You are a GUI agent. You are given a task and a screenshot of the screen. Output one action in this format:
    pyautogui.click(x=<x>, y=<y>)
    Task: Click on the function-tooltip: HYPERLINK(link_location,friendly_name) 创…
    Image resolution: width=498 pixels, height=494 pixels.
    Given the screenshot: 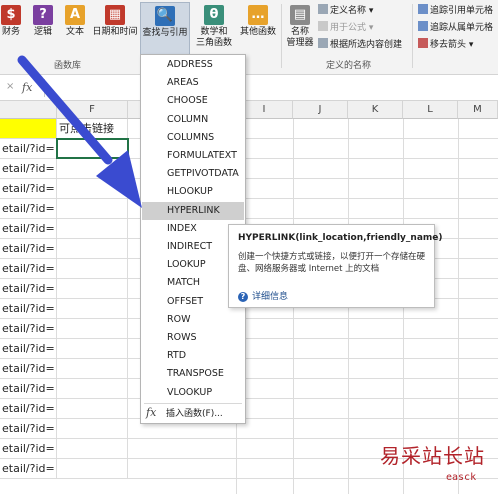 What is the action you would take?
    pyautogui.click(x=335, y=266)
    